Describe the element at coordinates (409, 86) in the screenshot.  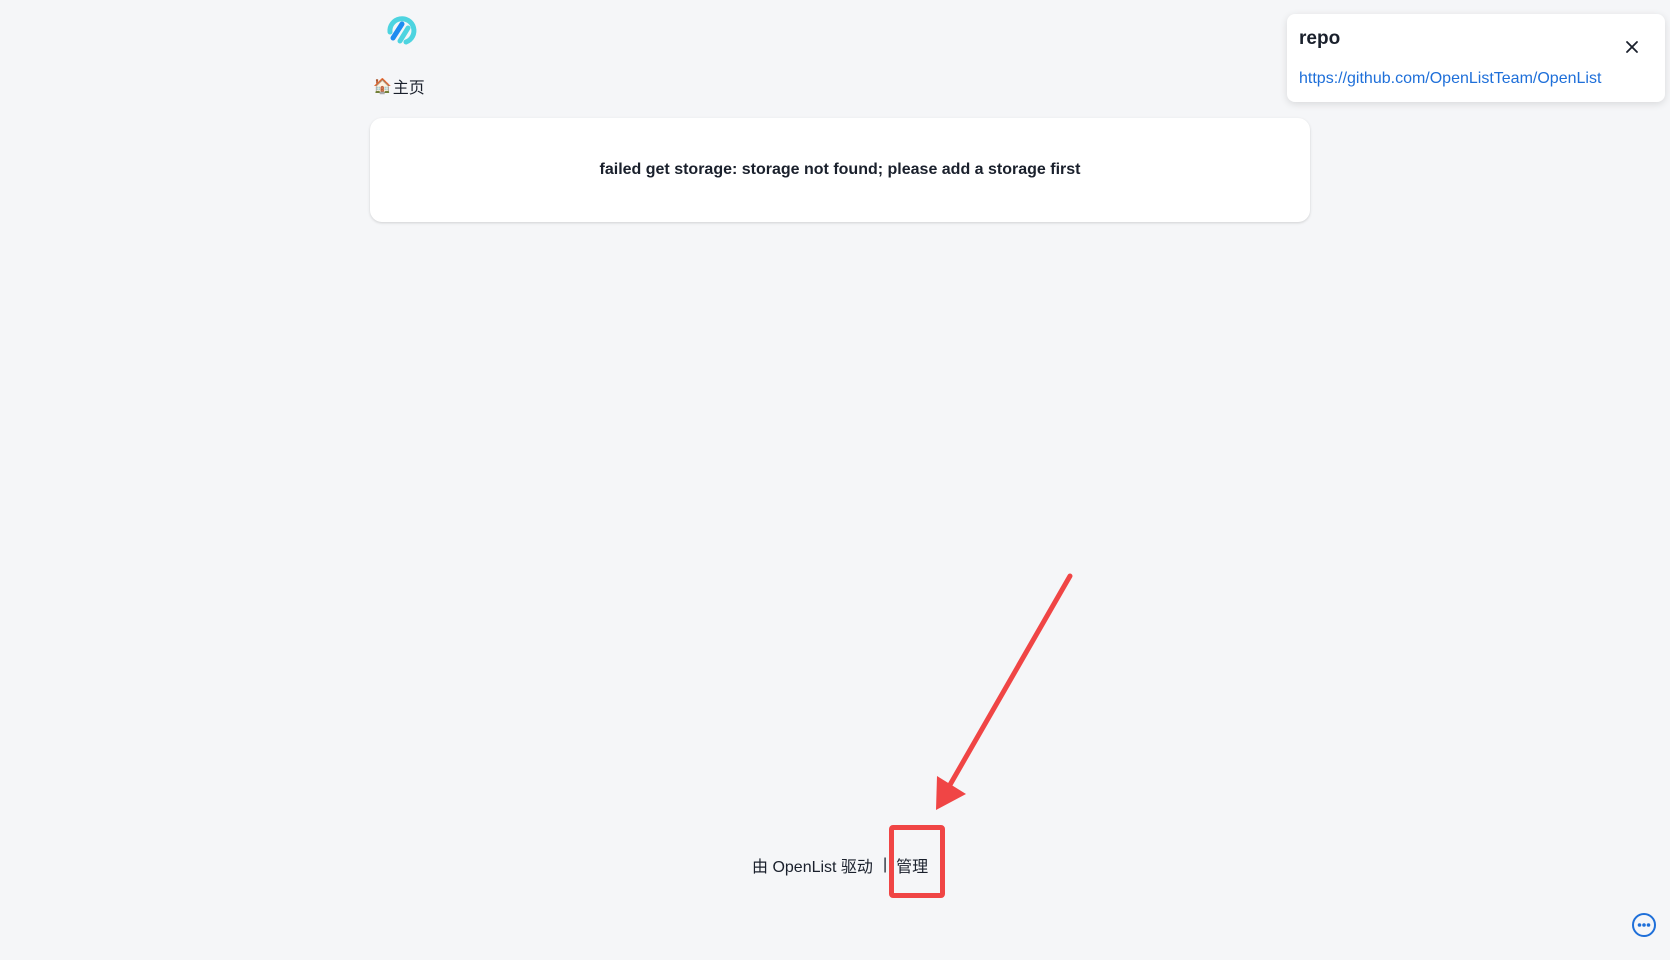
I see `breadcrumb-home-label: 主页` at that location.